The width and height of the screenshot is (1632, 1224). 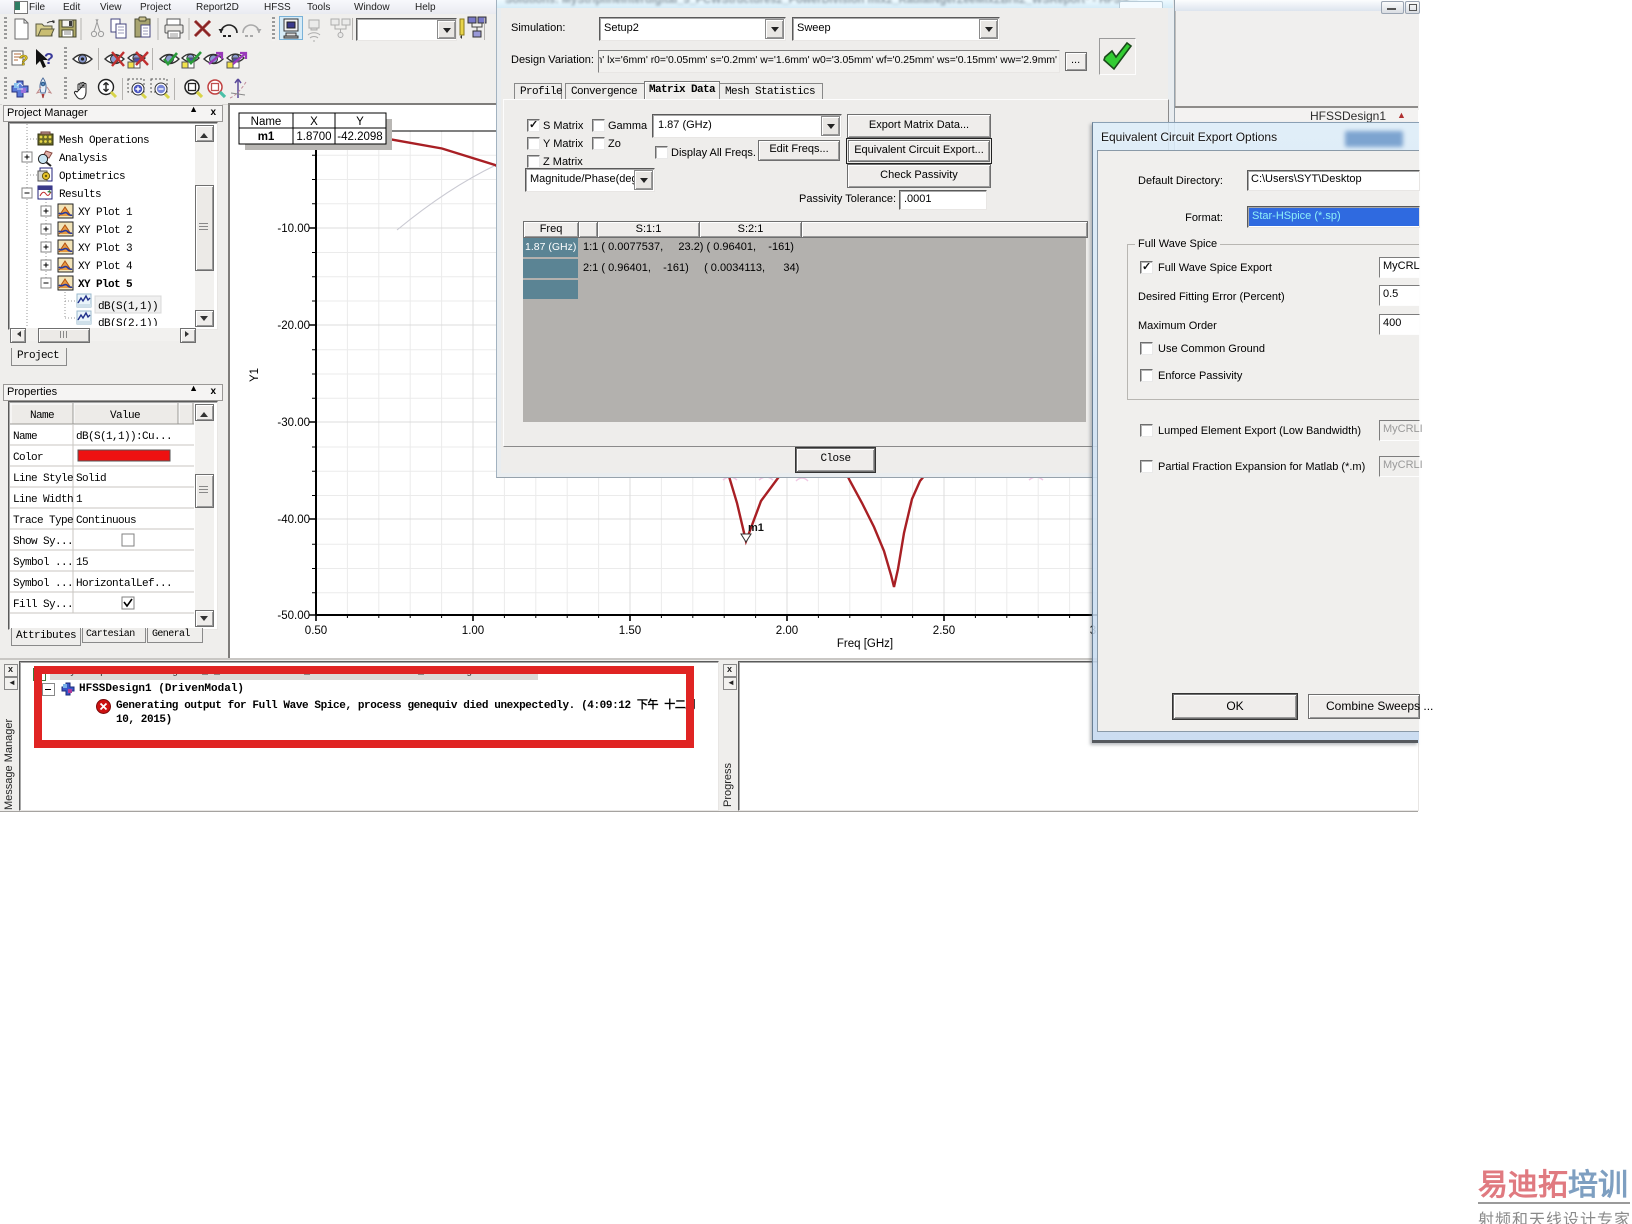 I want to click on svg-text: Line Style, so click(x=43, y=479).